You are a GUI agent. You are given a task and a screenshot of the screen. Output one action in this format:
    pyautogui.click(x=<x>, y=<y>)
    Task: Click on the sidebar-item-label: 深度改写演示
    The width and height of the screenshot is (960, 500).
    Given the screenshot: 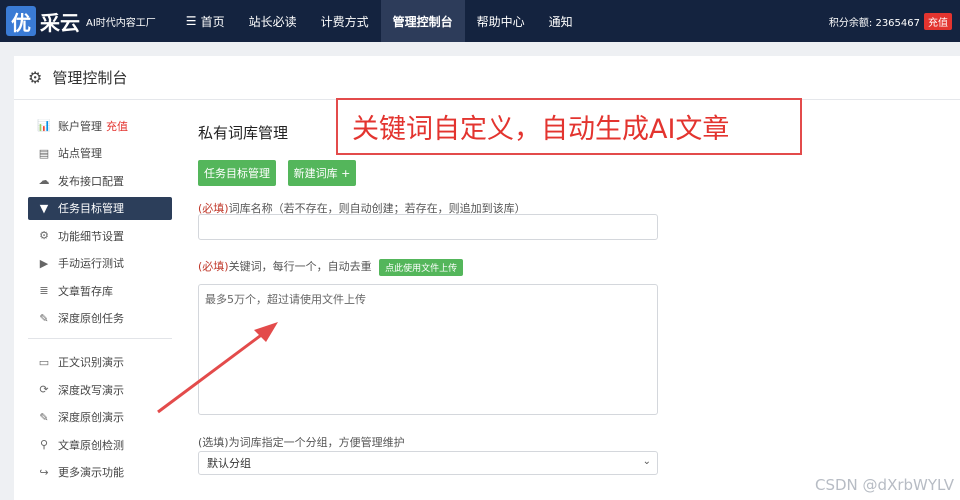 What is the action you would take?
    pyautogui.click(x=91, y=390)
    